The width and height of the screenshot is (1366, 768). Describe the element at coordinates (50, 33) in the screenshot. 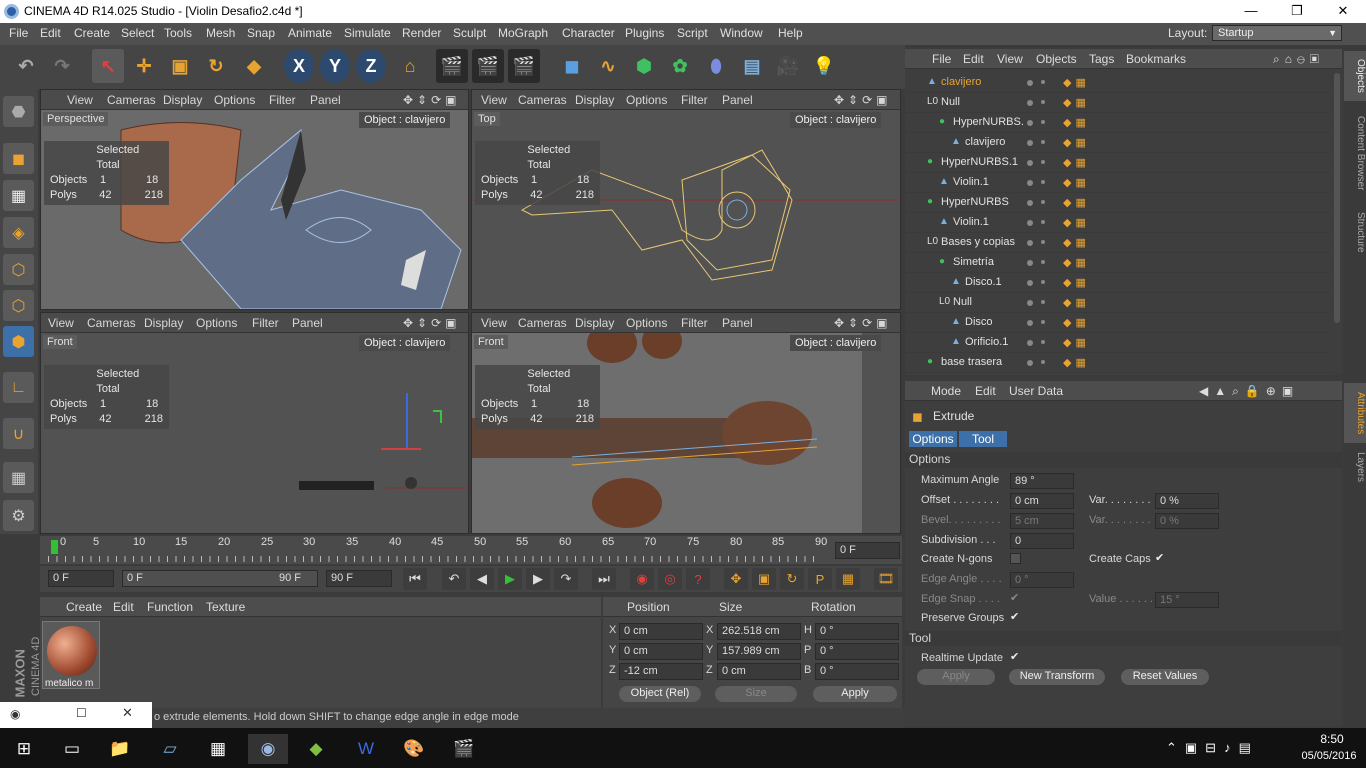

I see `menu-edit: Edit` at that location.